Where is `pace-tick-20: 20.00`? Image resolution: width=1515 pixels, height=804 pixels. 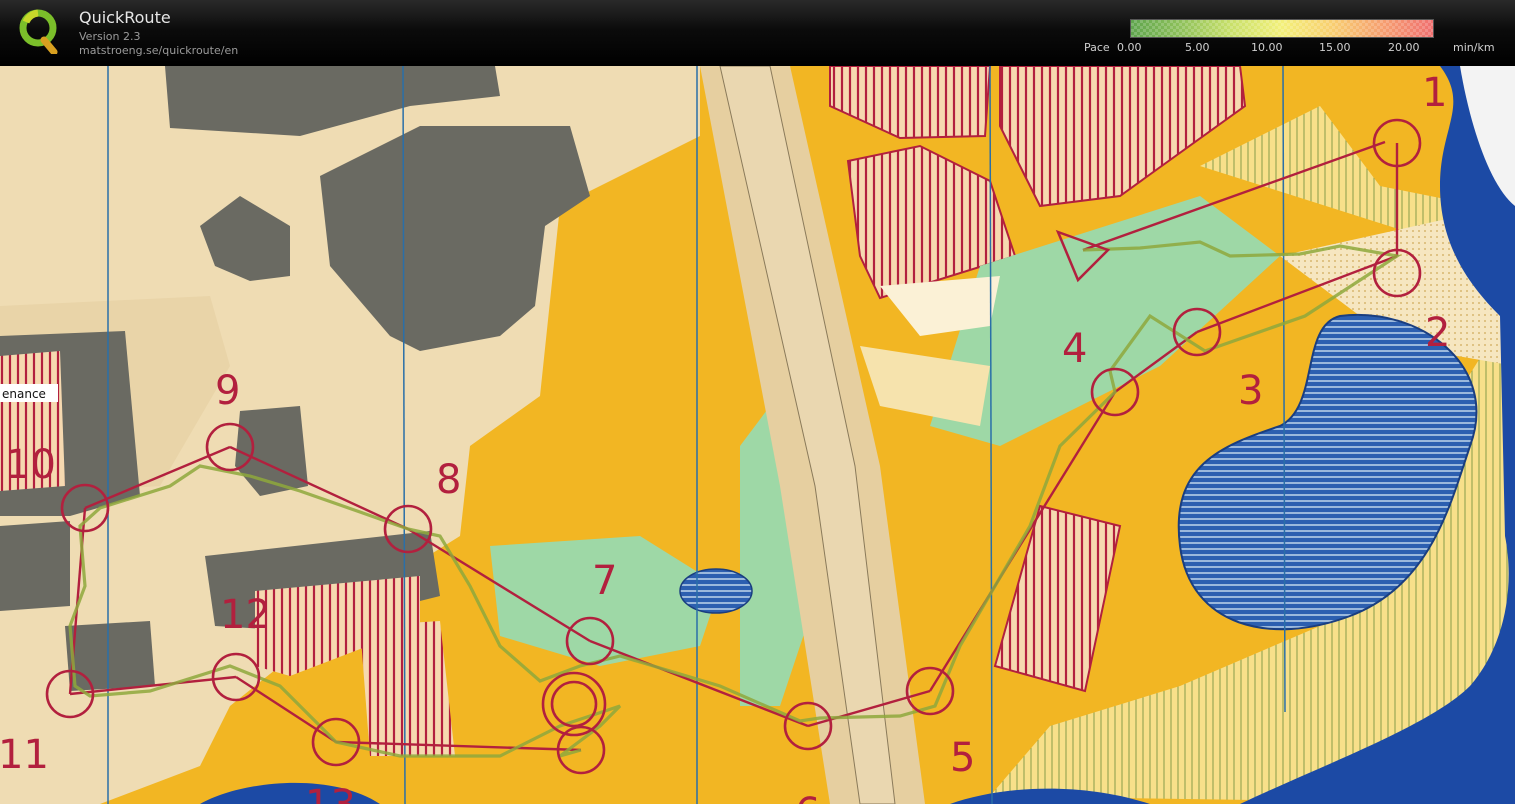
pace-tick-20: 20.00 is located at coordinates (1404, 47).